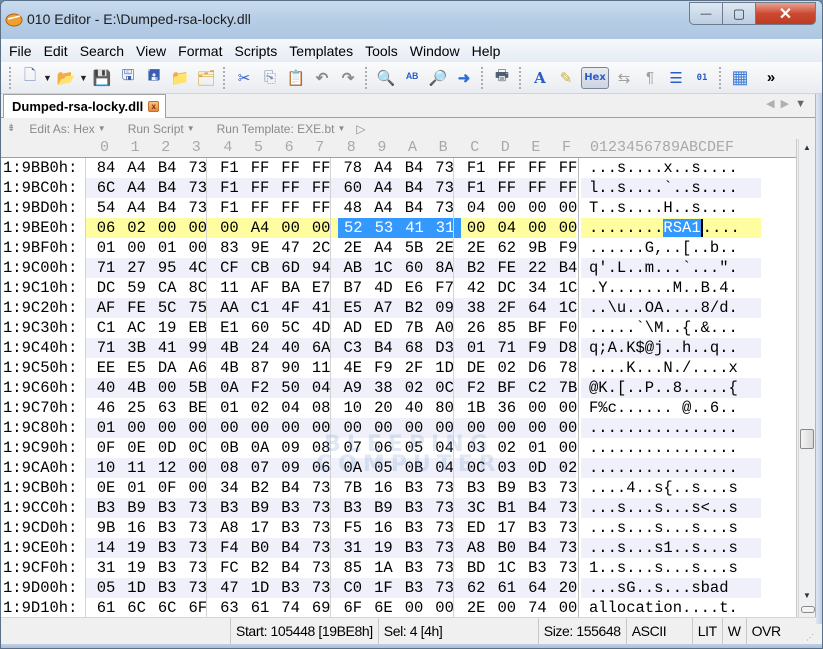 This screenshot has width=823, height=649. What do you see at coordinates (106, 588) in the screenshot?
I see `hex-byte: 05` at bounding box center [106, 588].